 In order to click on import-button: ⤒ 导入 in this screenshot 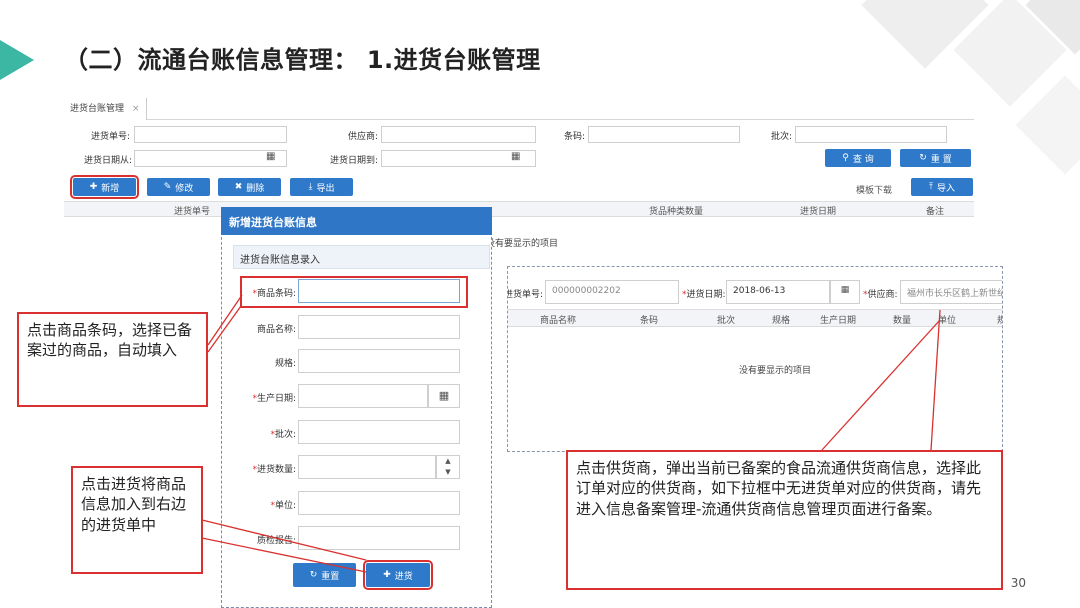, I will do `click(942, 187)`.